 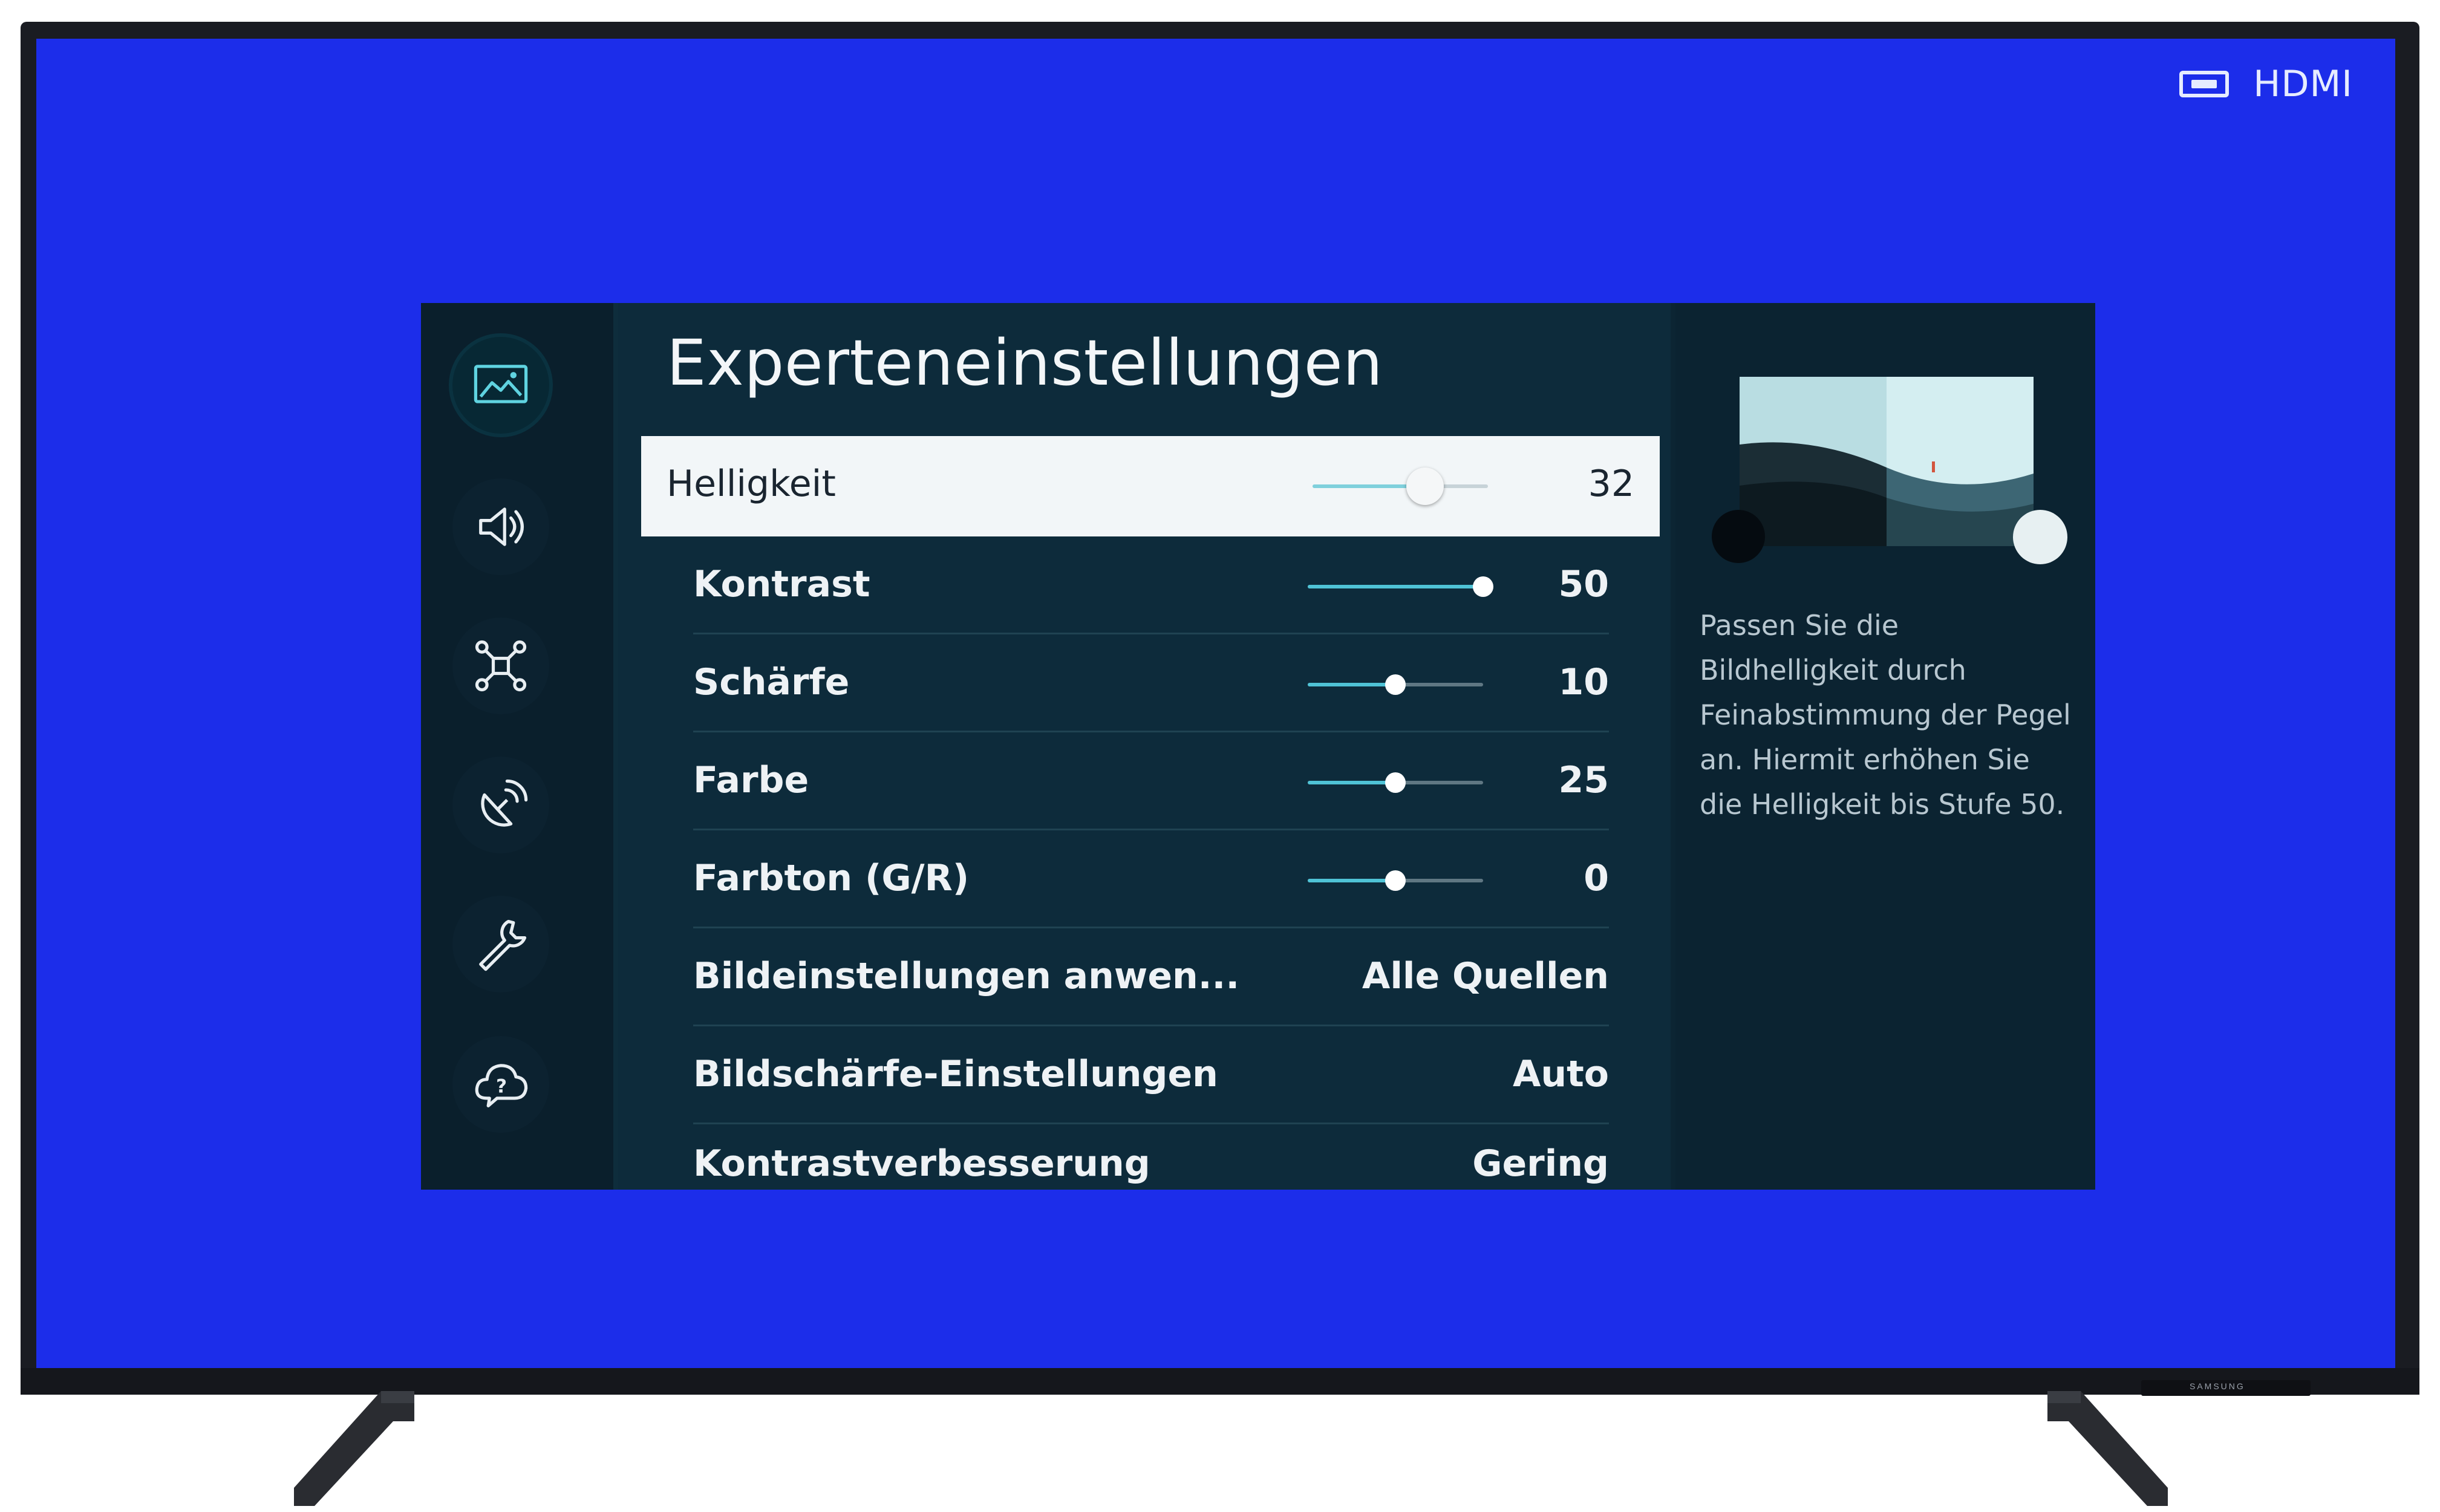 What do you see at coordinates (2217, 1386) in the screenshot?
I see `brand-logo: SAMSUNG` at bounding box center [2217, 1386].